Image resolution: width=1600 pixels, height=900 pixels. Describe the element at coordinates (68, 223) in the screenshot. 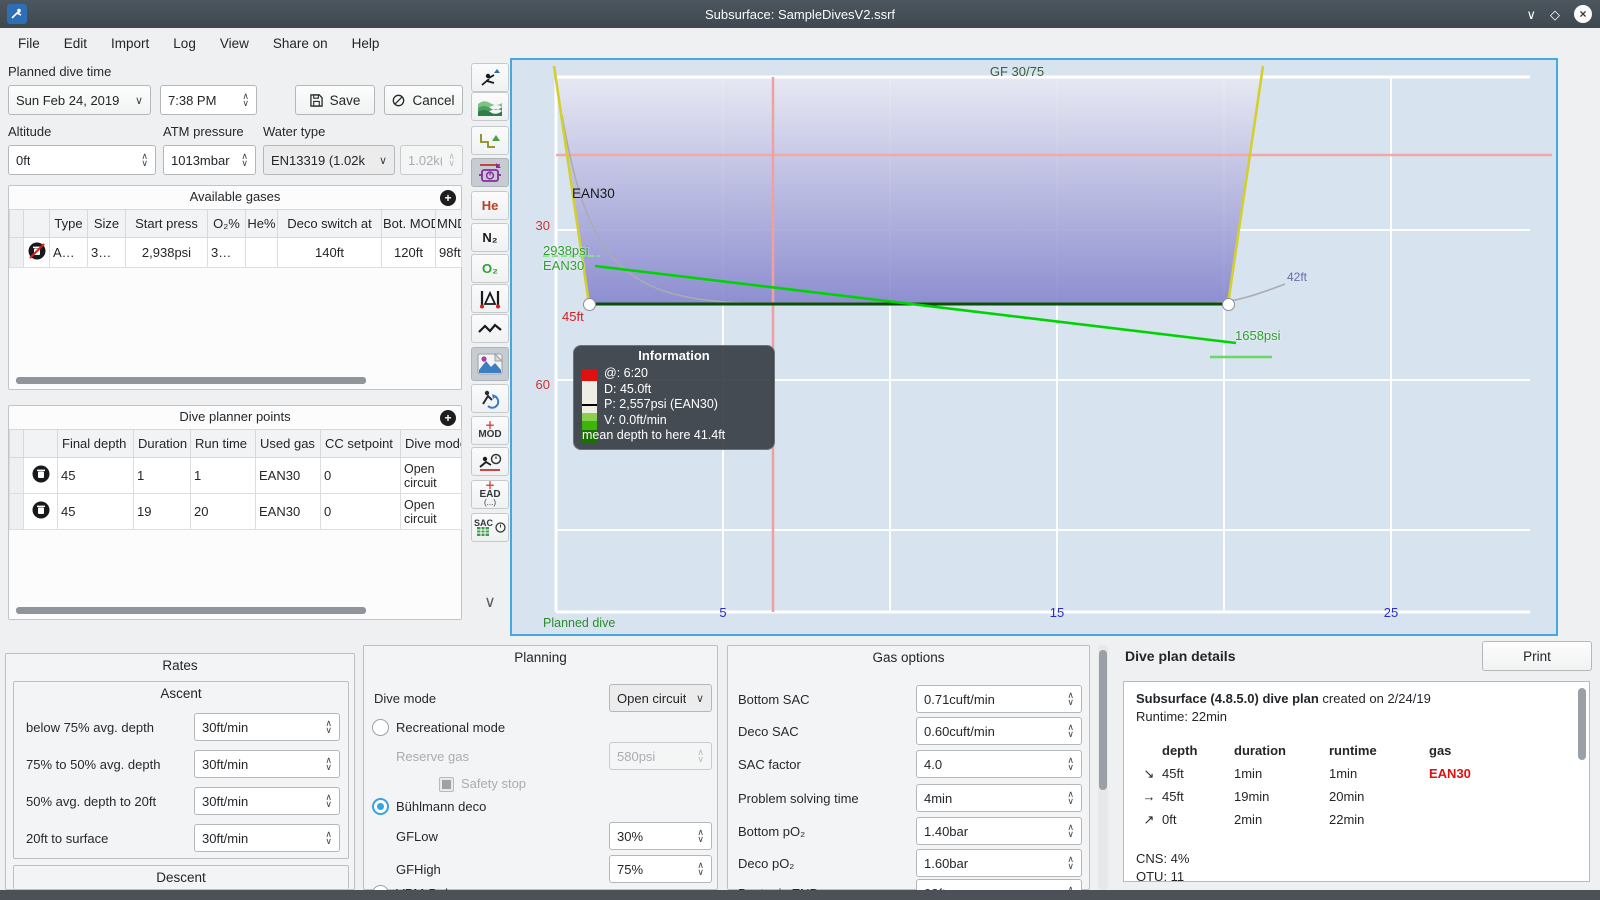

I see `col-type: Type` at that location.